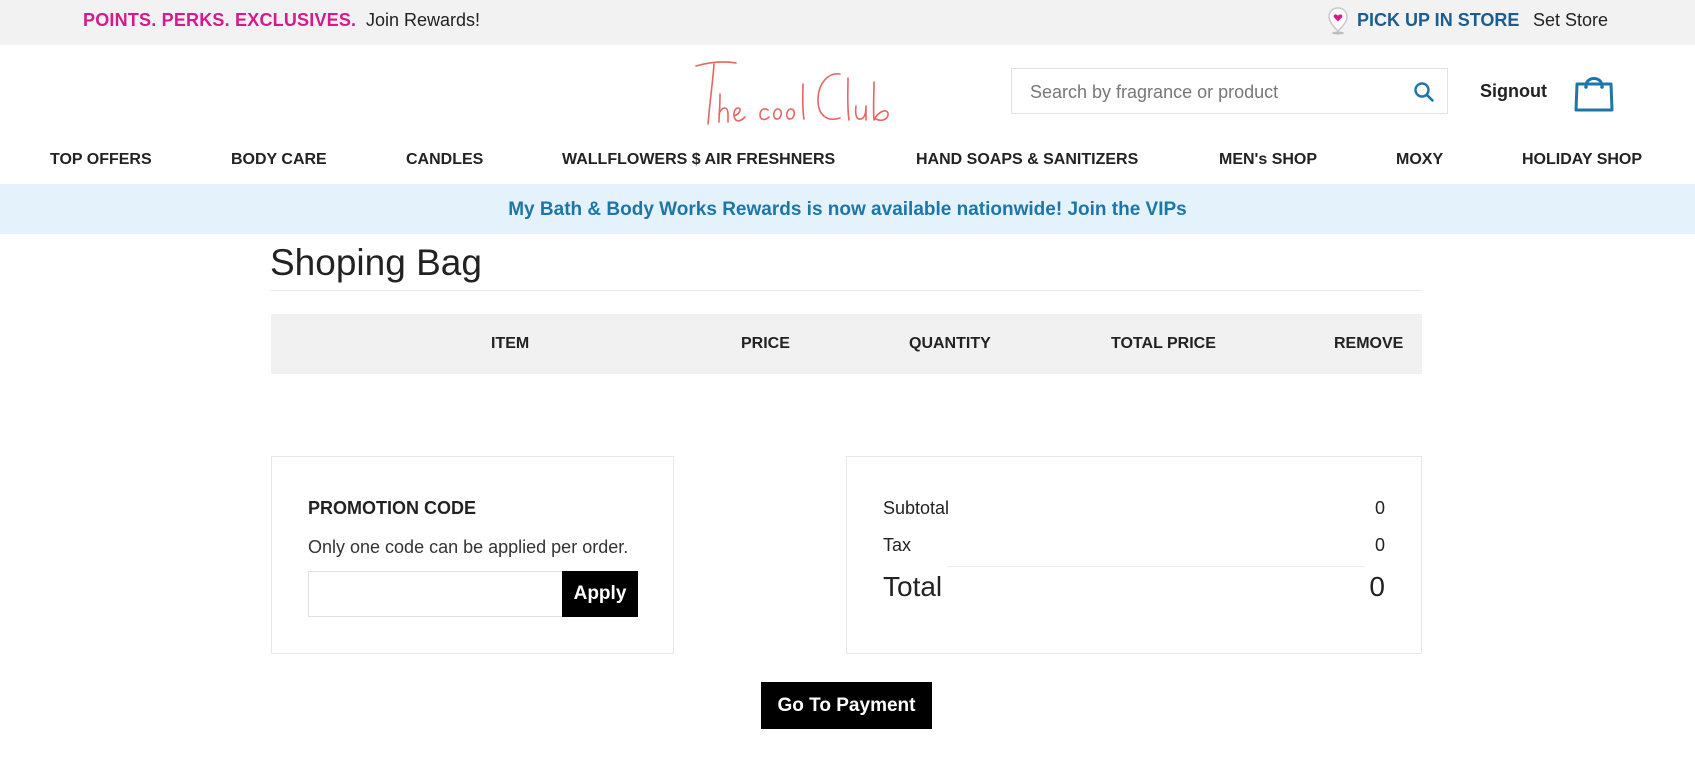  What do you see at coordinates (436, 594) in the screenshot?
I see `promotion-code-input` at bounding box center [436, 594].